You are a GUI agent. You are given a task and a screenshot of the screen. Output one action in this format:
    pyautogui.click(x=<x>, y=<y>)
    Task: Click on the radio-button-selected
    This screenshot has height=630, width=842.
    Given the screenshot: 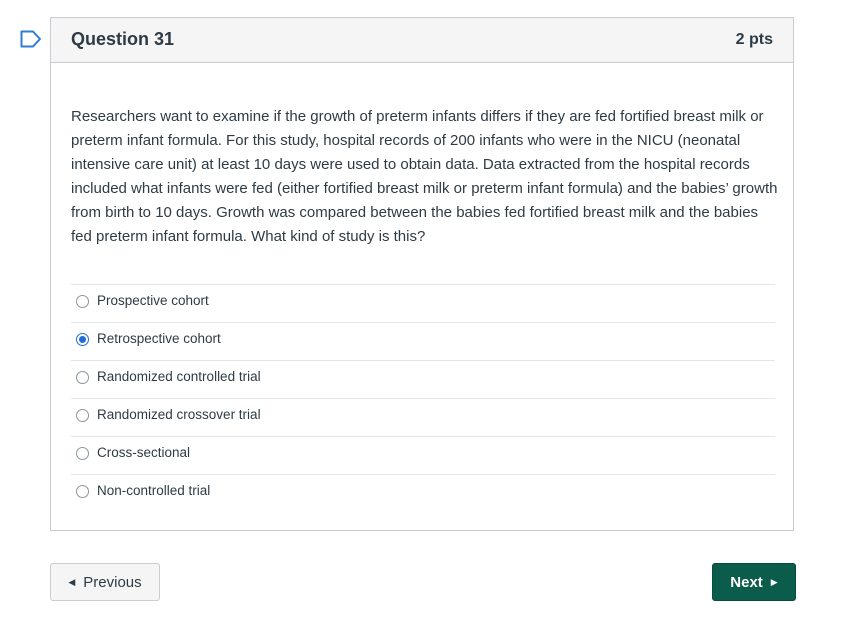 What is the action you would take?
    pyautogui.click(x=82, y=339)
    